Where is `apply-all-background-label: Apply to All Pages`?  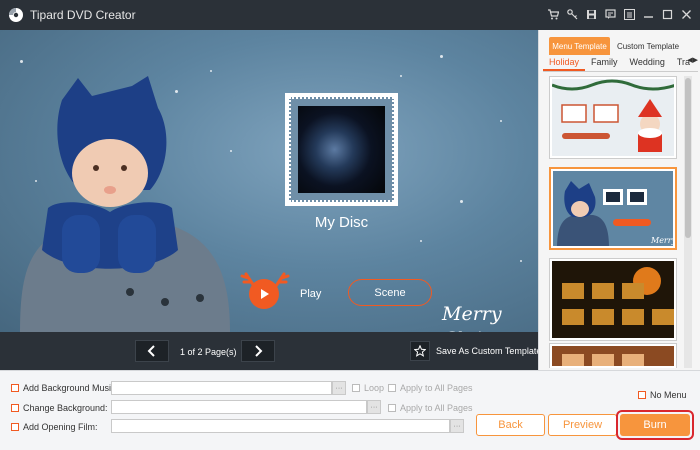 apply-all-background-label: Apply to All Pages is located at coordinates (436, 408).